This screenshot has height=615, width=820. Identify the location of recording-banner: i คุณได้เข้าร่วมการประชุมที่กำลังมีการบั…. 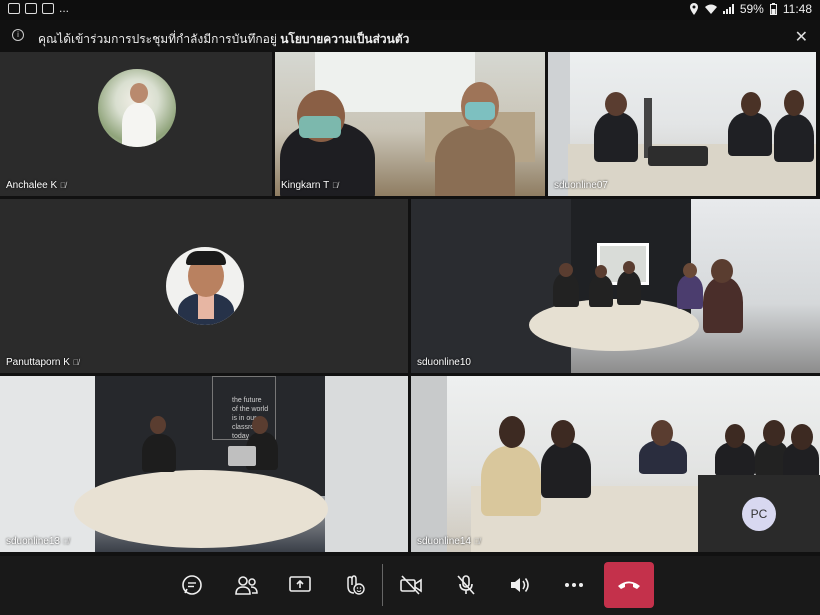
(410, 37).